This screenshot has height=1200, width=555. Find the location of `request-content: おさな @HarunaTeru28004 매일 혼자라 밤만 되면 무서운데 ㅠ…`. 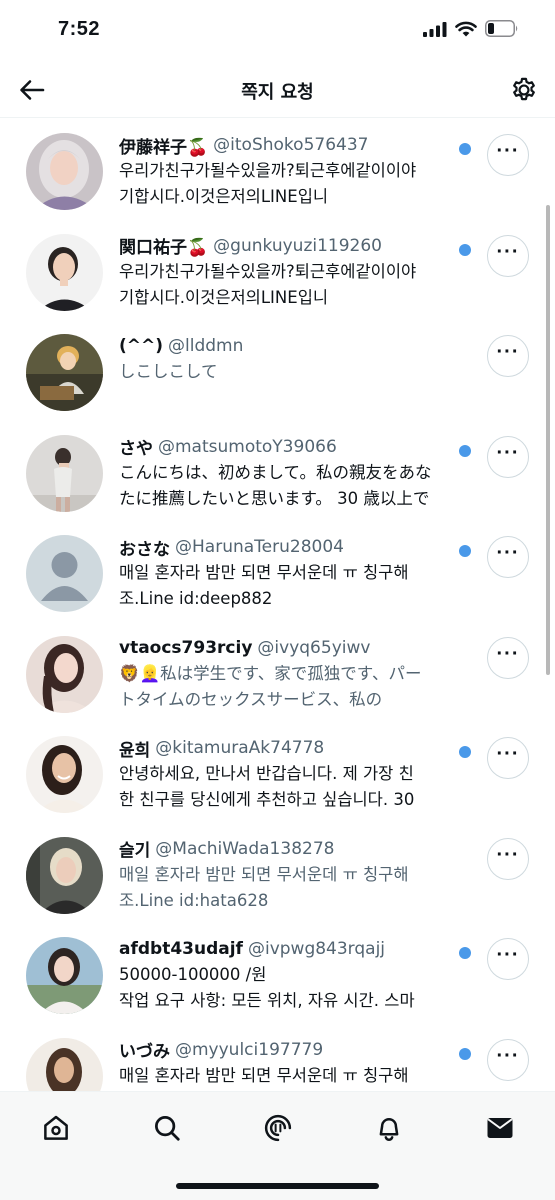

request-content: おさな @HarunaTeru28004 매일 혼자라 밤만 되면 무서운데 ㅠ… is located at coordinates (291, 573).